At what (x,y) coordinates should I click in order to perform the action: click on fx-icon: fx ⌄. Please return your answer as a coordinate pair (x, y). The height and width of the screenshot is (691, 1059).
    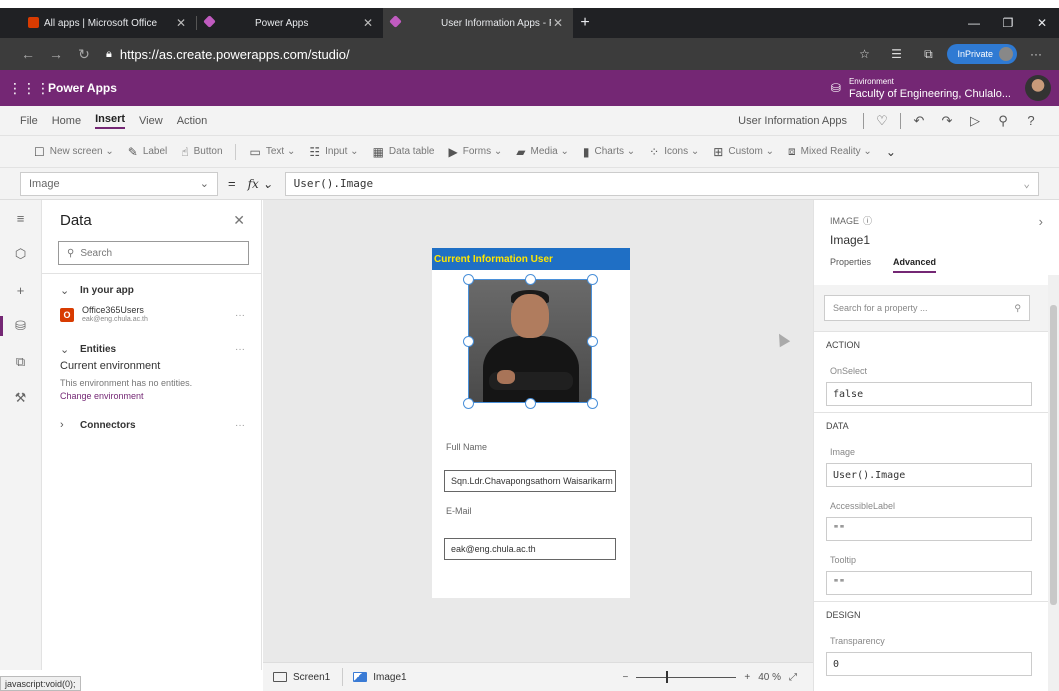
    Looking at the image, I should click on (260, 184).